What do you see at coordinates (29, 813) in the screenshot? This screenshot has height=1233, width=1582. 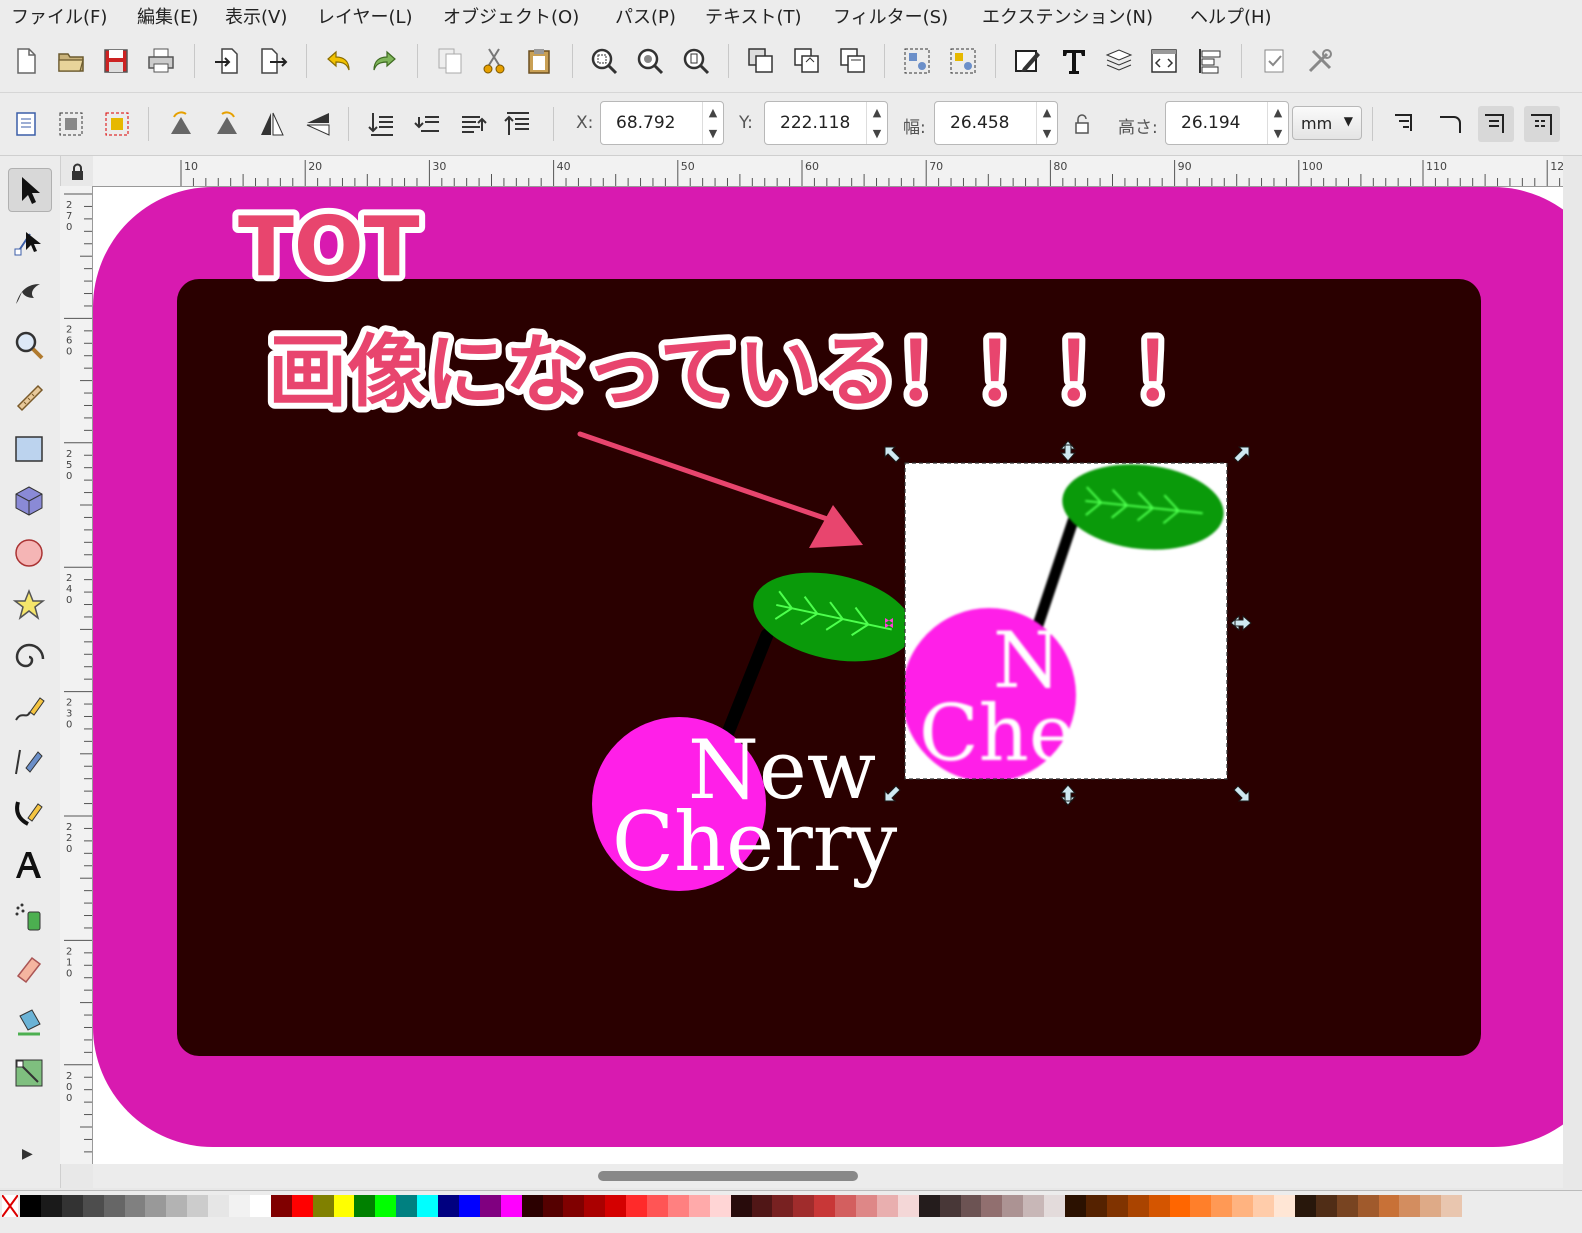 I see `calligraphy-tool-icon` at bounding box center [29, 813].